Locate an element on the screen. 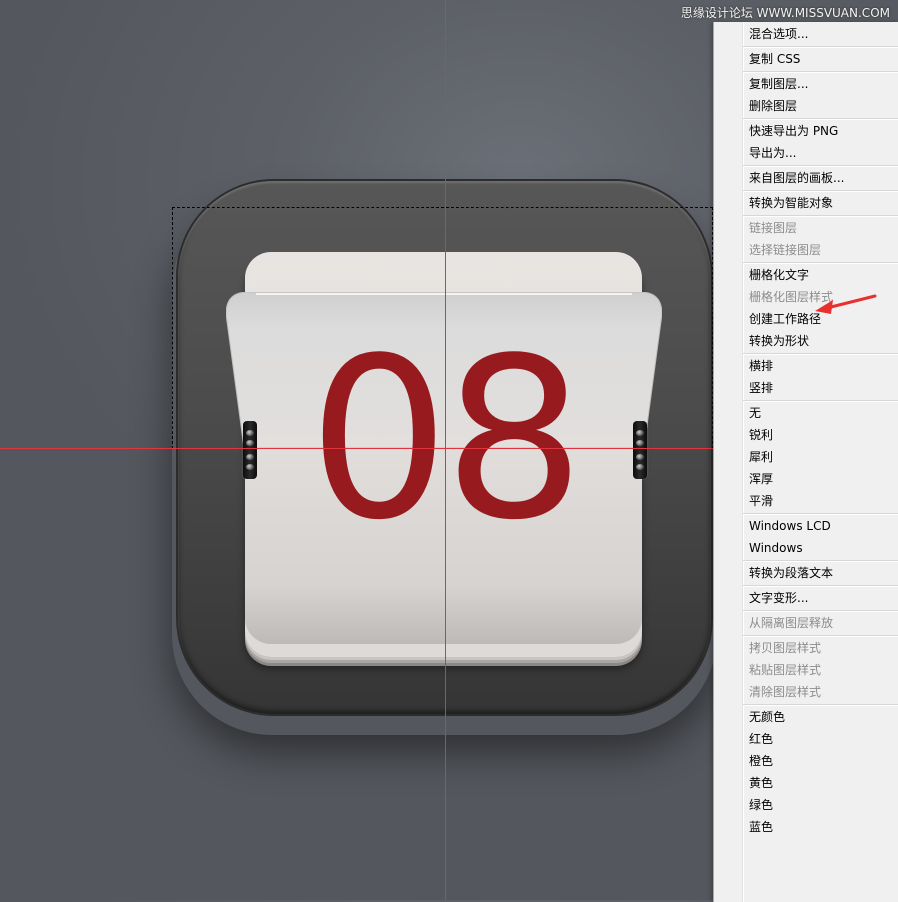 The image size is (898, 902). menu-group: 从隔离图层释放 is located at coordinates (820, 622).